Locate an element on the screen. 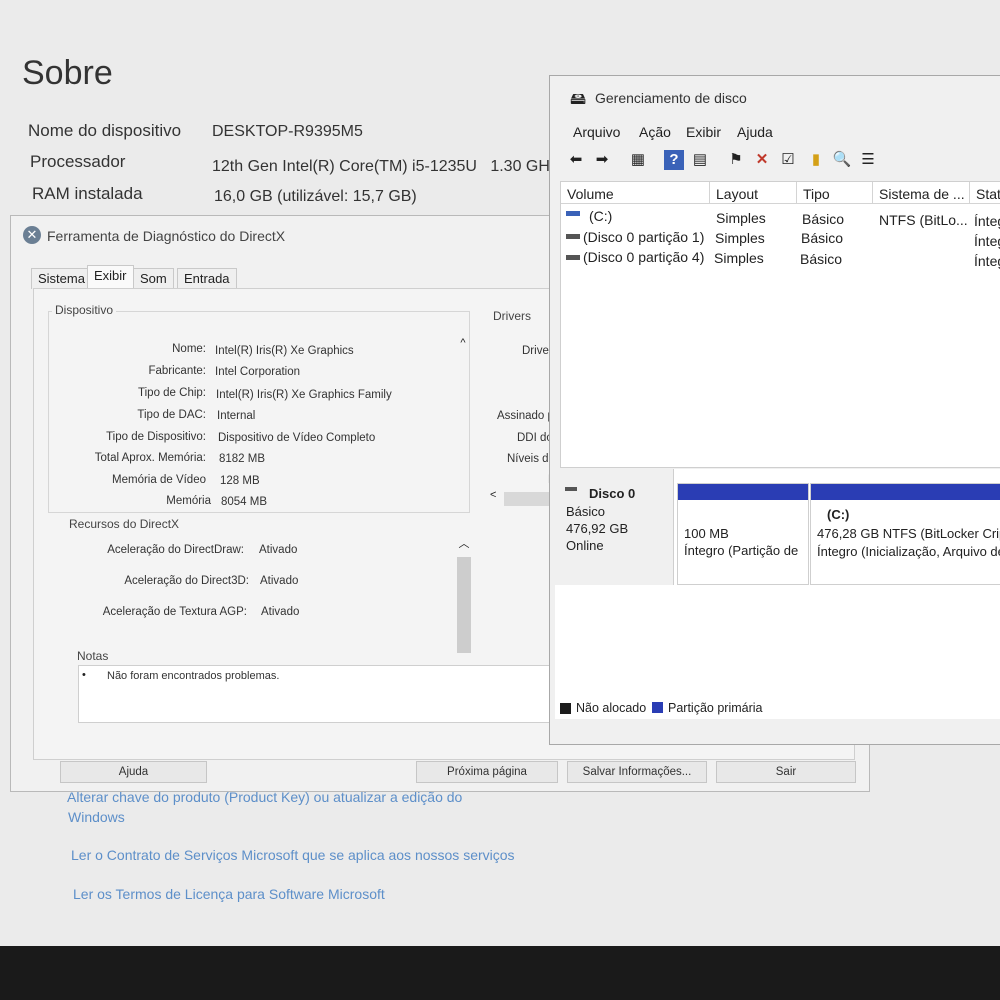 The height and width of the screenshot is (1000, 1000). help-button: Ajuda is located at coordinates (133, 772).